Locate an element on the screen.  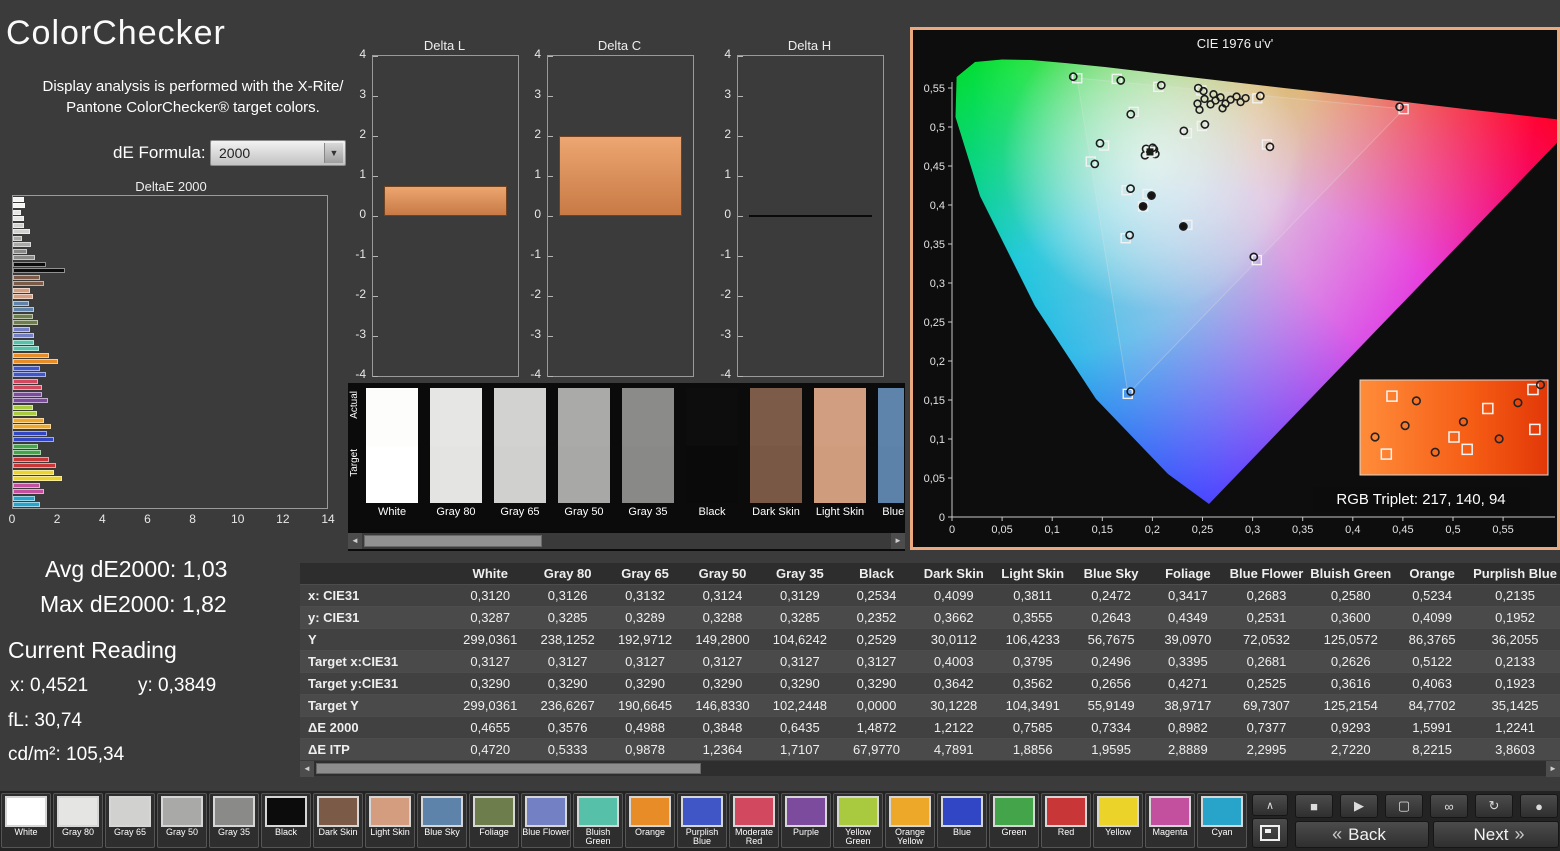
patch-button-green: Green is located at coordinates (1014, 820).